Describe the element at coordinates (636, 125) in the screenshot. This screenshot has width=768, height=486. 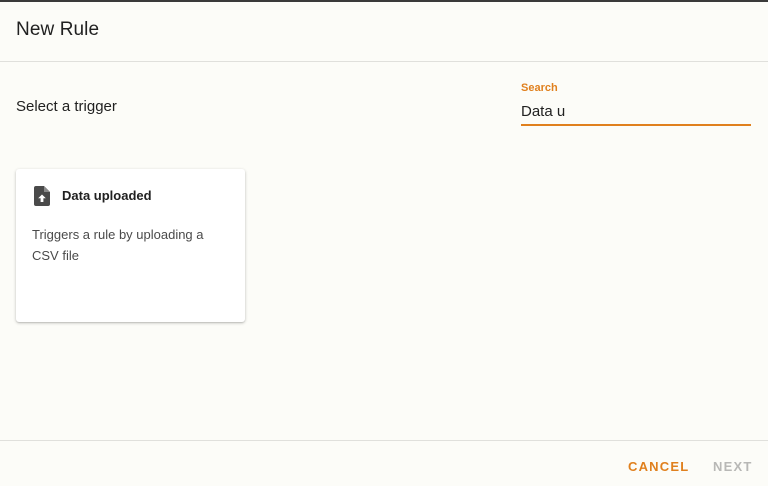
I see `search-underline` at that location.